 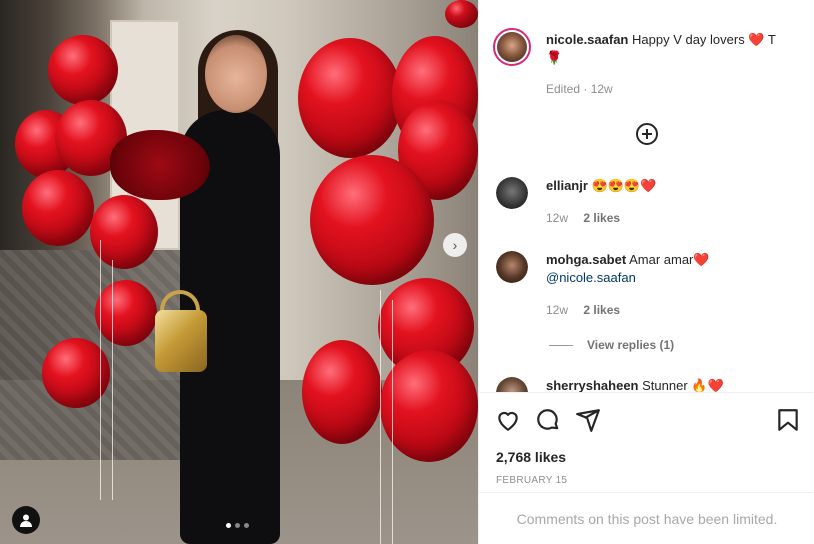 I want to click on caption-time: 12w, so click(x=602, y=89).